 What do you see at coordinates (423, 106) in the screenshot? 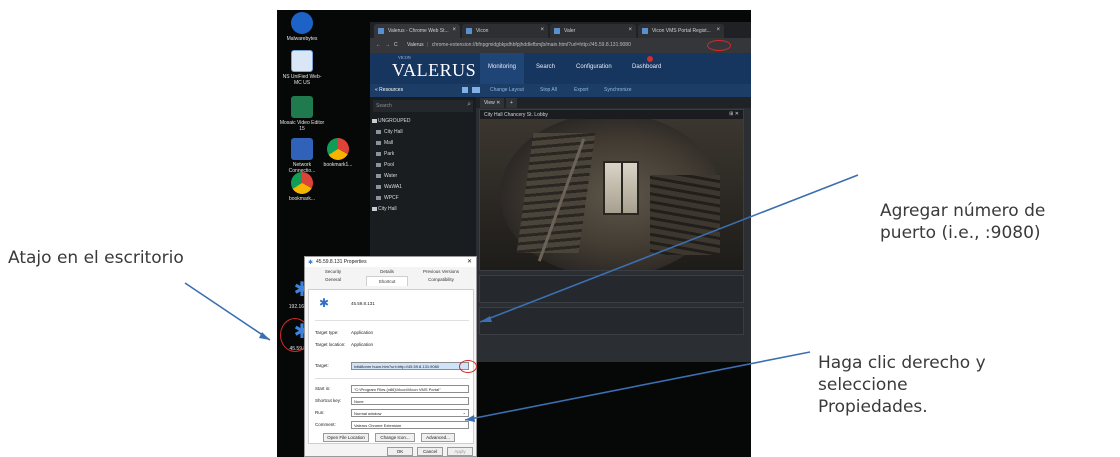
I see `resource-search-input: Search ⌕` at bounding box center [423, 106].